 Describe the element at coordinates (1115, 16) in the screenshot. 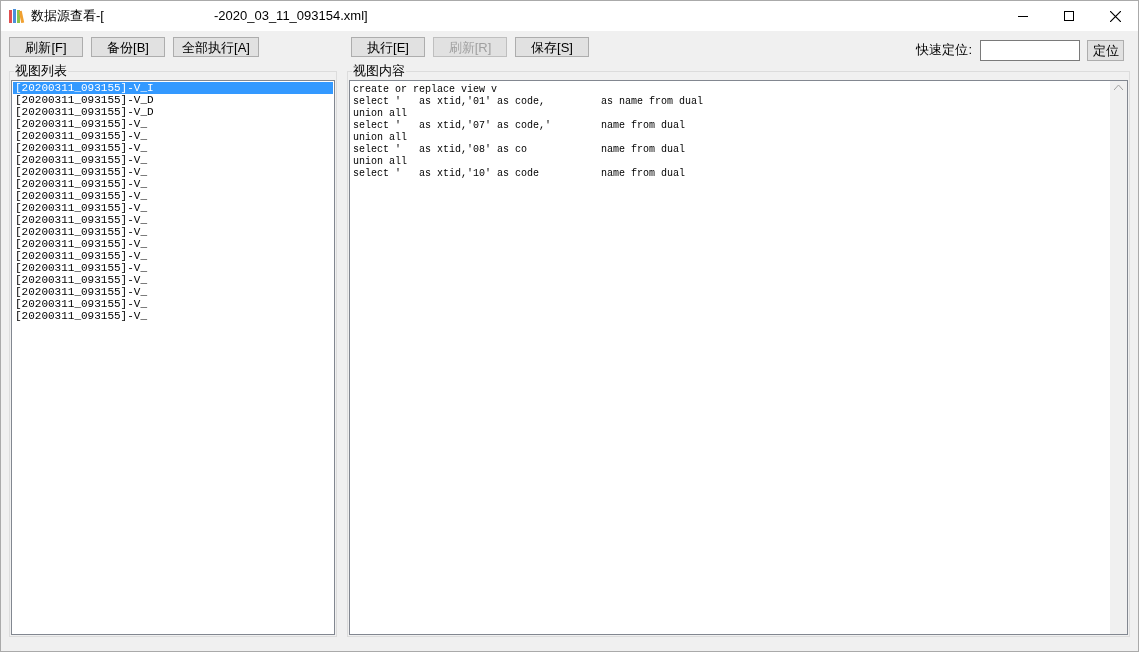

I see `close-icon` at that location.